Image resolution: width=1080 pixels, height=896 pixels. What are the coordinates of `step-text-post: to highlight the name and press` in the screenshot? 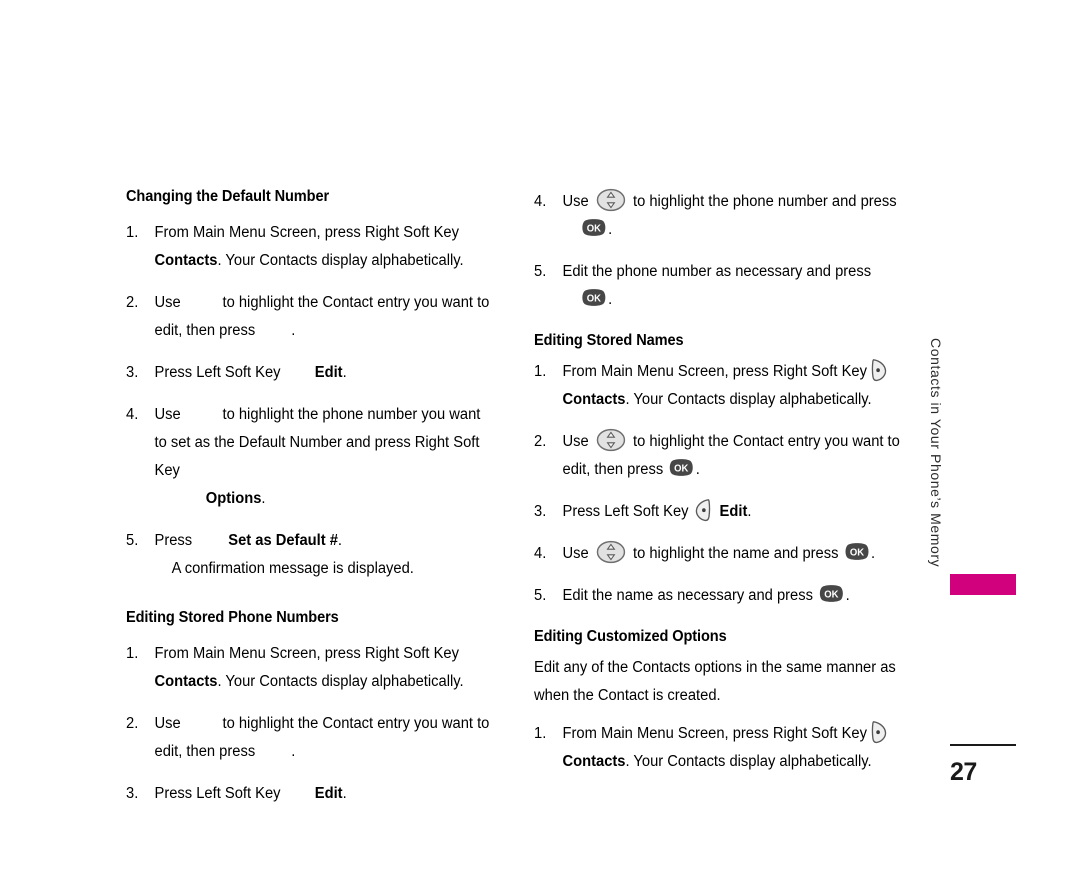 It's located at (735, 554).